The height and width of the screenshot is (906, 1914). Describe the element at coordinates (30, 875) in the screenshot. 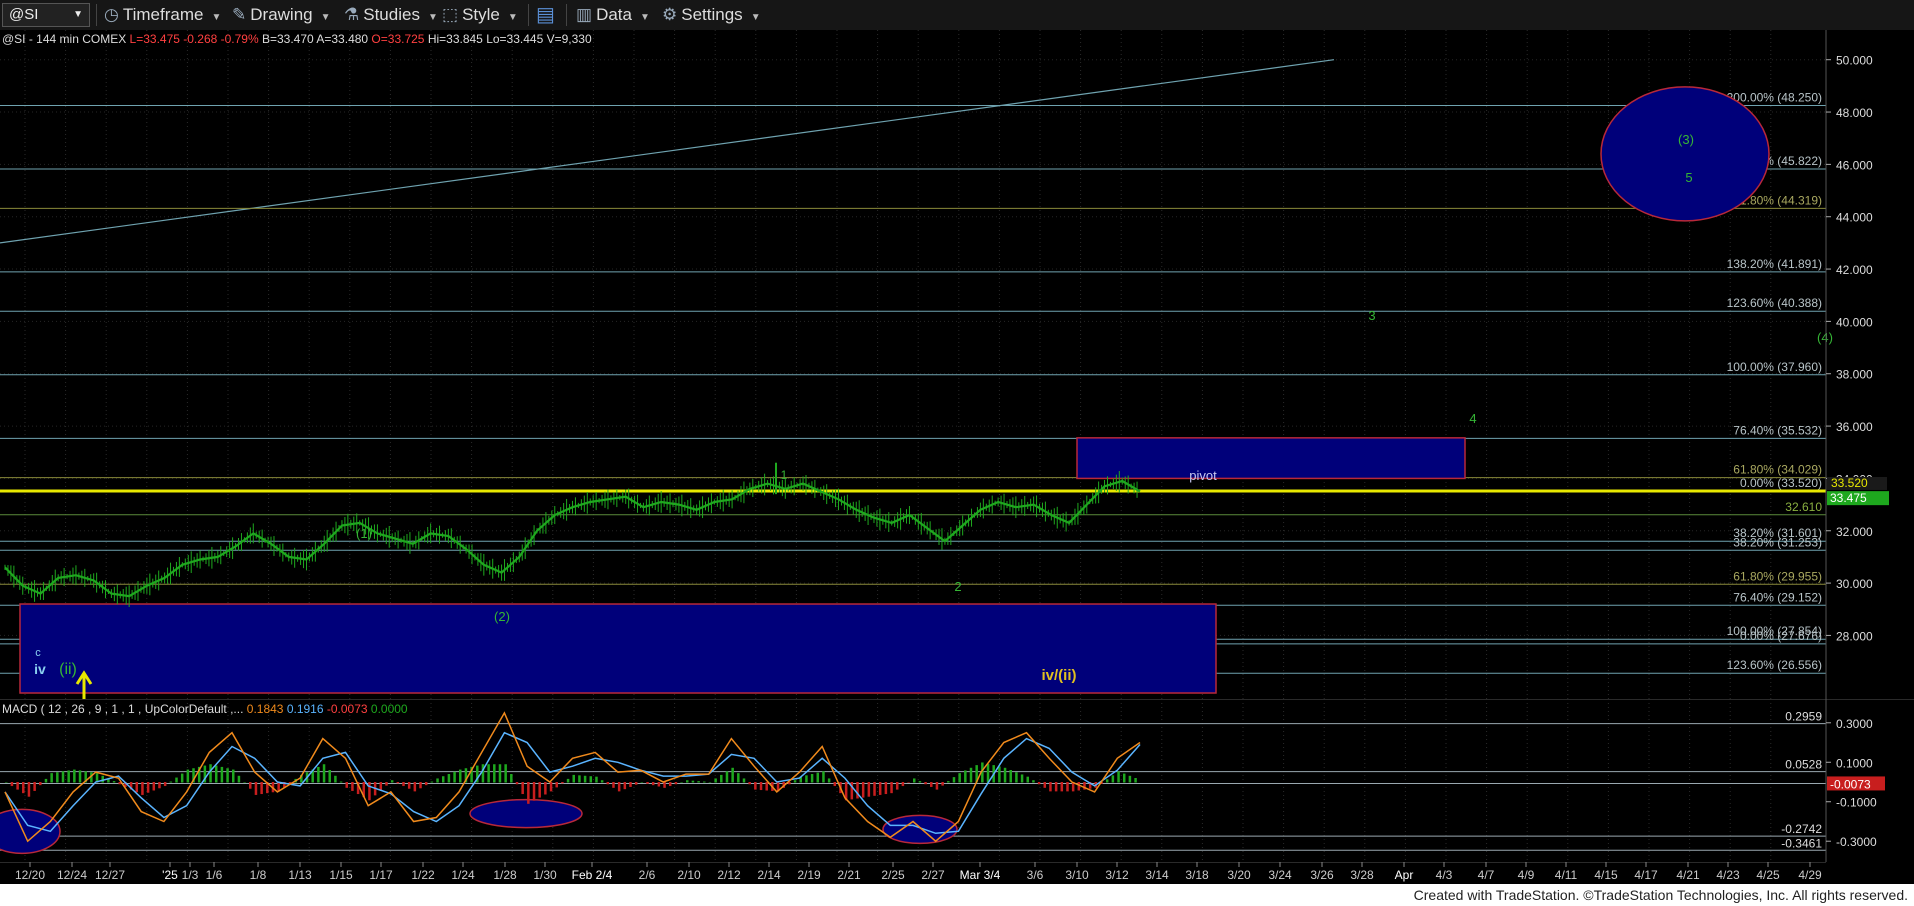

I see `x-axis-label: 12/20` at that location.